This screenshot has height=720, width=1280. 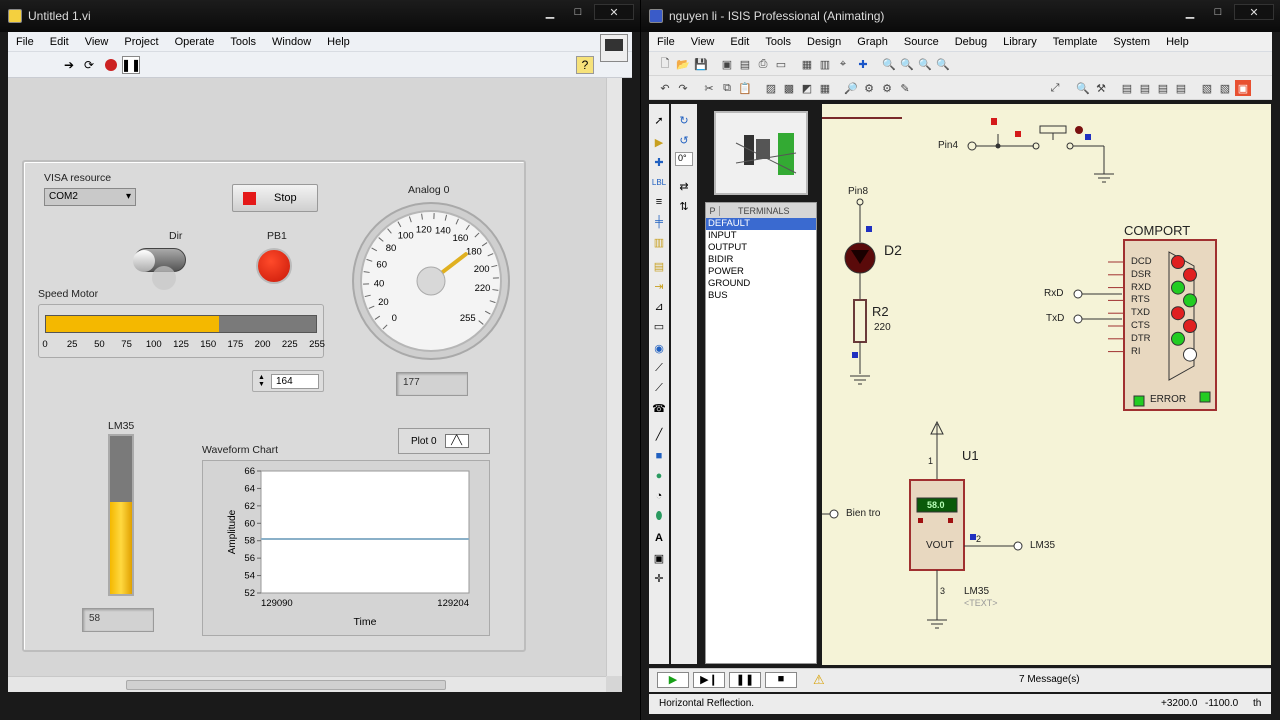 What do you see at coordinates (659, 182) in the screenshot?
I see `wire-label-icon: LBL` at bounding box center [659, 182].